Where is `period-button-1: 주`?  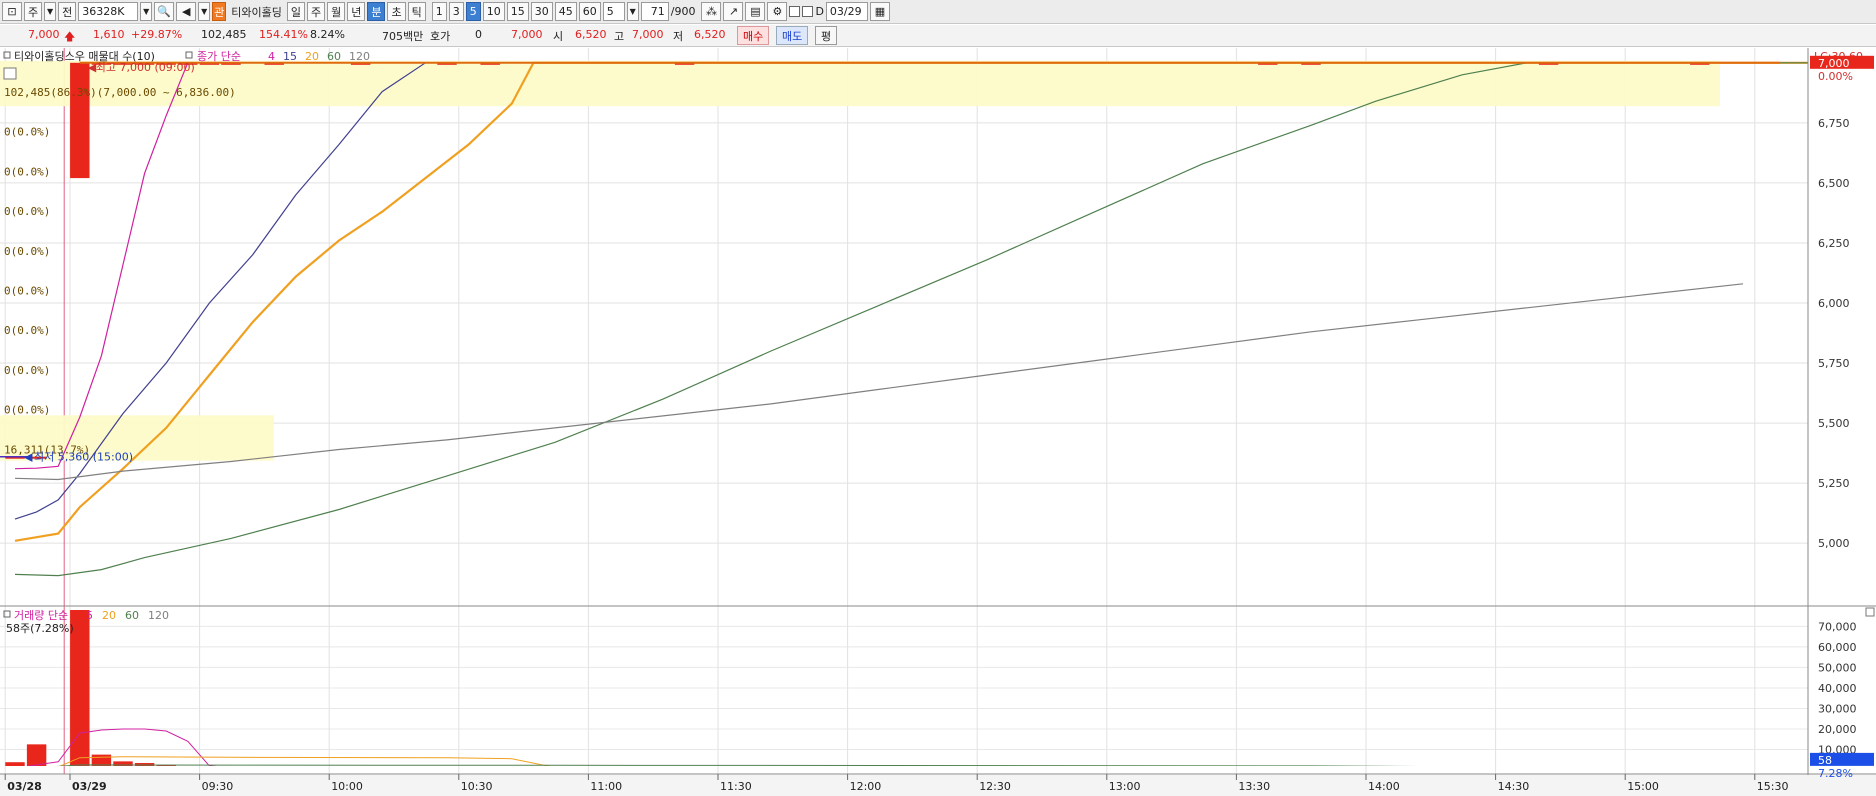
period-button-1: 주 is located at coordinates (316, 11).